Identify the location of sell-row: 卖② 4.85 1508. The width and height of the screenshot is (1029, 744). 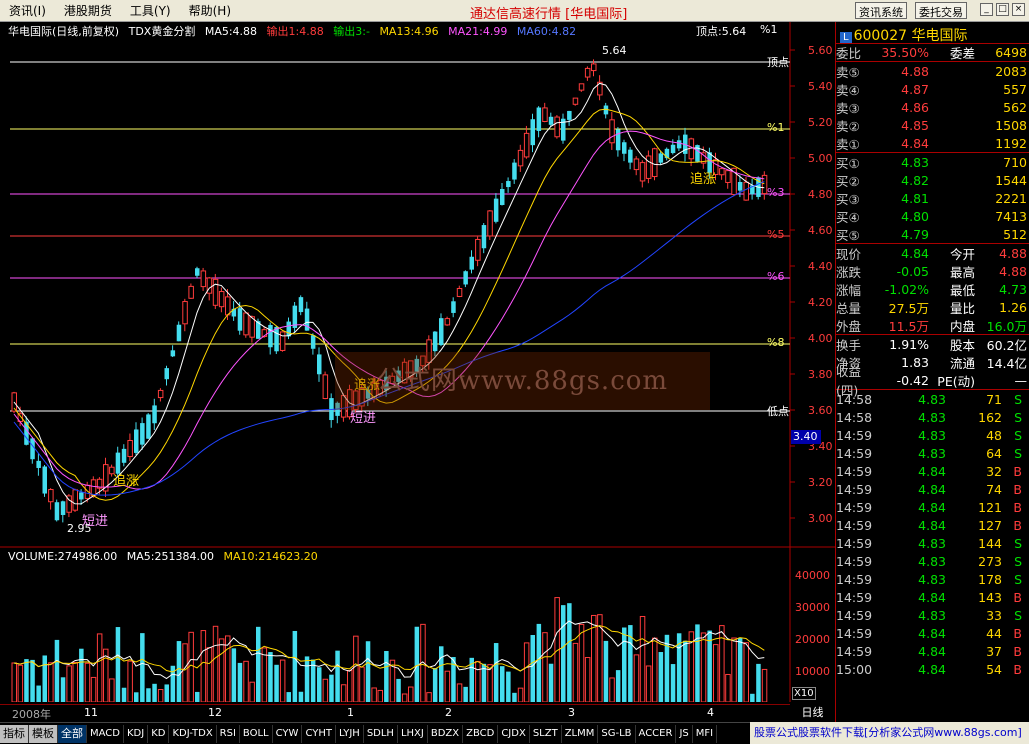
(932, 125).